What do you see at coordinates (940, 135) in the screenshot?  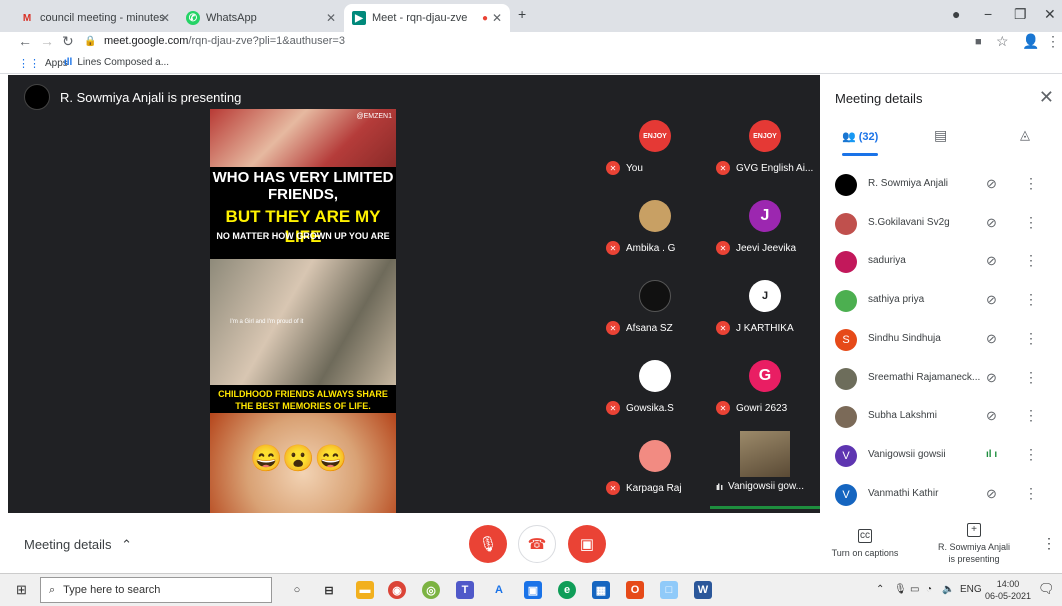 I see `chat-icon: ▤` at bounding box center [940, 135].